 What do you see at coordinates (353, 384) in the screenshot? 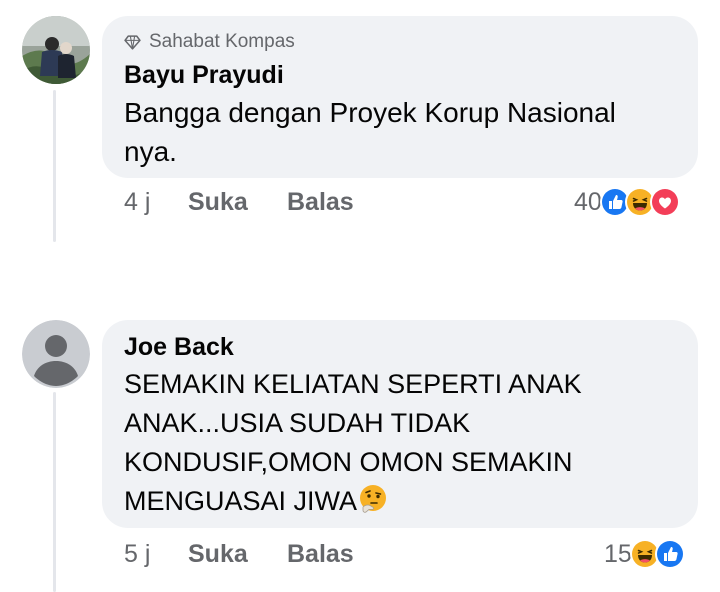
I see `comment-text-line: SEMAKIN KELIATAN SEPERTI ANAK` at bounding box center [353, 384].